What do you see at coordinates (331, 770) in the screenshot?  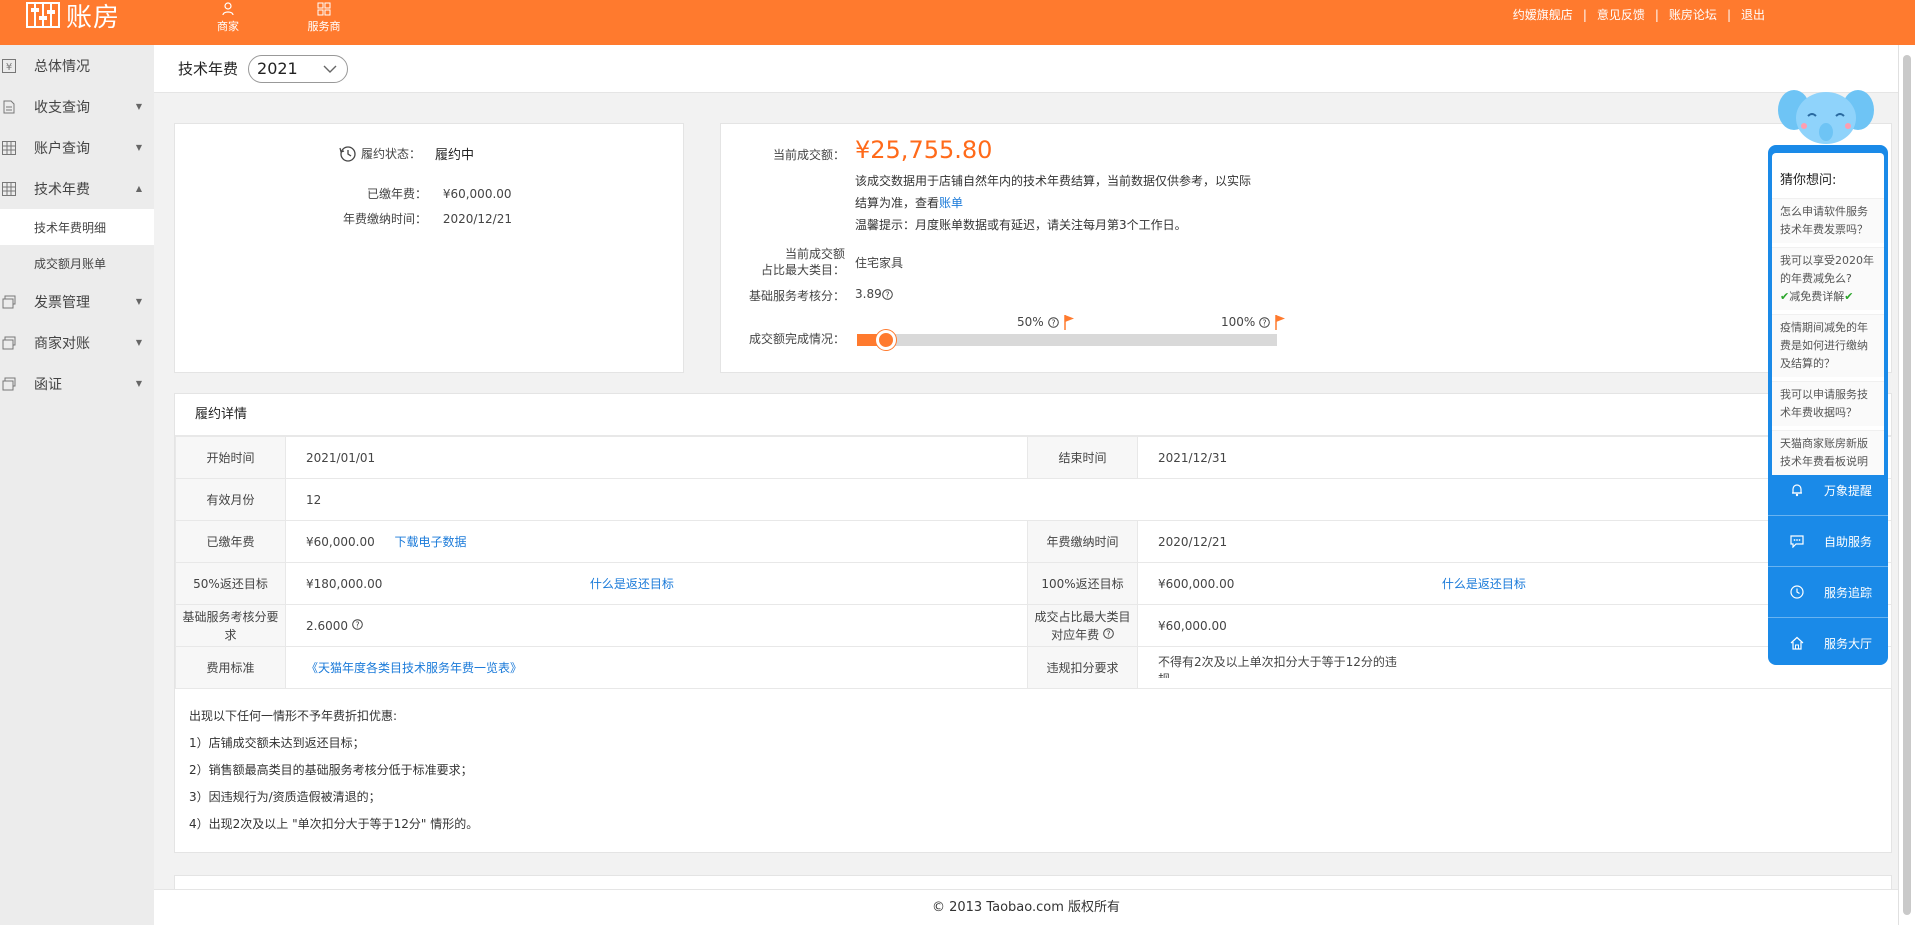 I see `rule-item: 2）销售额最高类目的基础服务考核分低于标准要求；` at bounding box center [331, 770].